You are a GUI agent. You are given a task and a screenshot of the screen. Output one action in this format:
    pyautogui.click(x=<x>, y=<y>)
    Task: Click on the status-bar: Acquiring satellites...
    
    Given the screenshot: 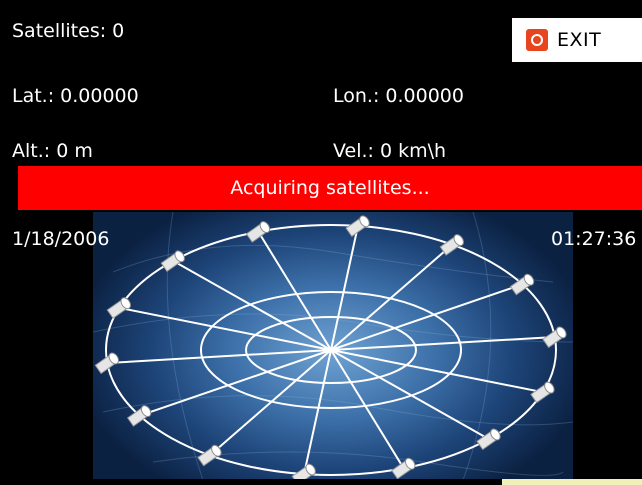 What is the action you would take?
    pyautogui.click(x=330, y=188)
    